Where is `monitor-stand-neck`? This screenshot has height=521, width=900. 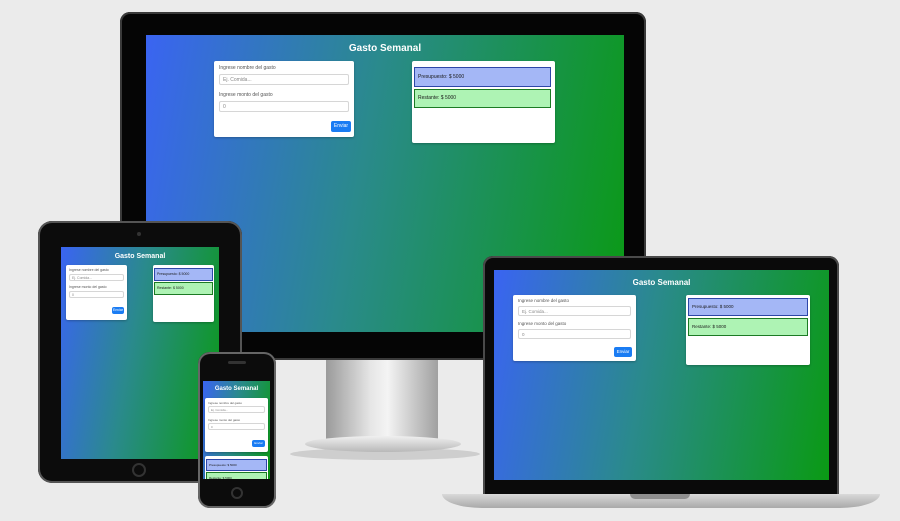 monitor-stand-neck is located at coordinates (382, 400).